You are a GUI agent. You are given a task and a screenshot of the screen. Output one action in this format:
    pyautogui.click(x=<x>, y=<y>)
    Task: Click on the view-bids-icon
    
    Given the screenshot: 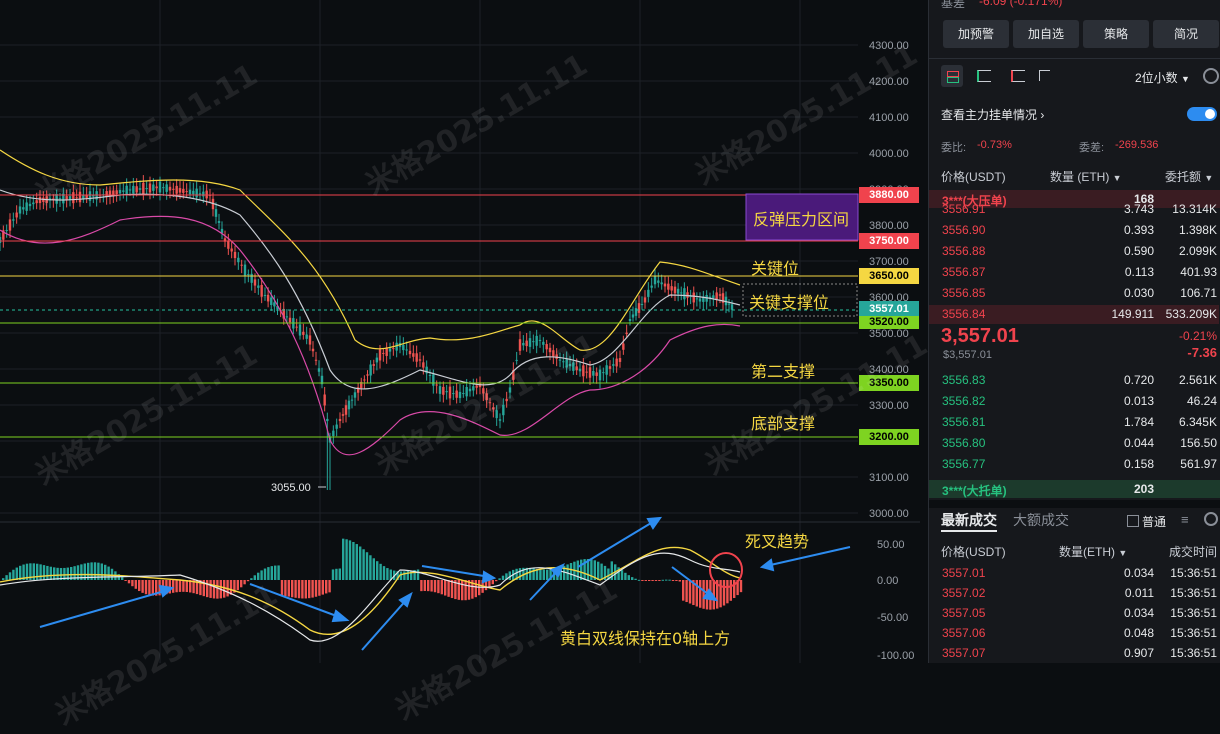 What is the action you would take?
    pyautogui.click(x=984, y=76)
    